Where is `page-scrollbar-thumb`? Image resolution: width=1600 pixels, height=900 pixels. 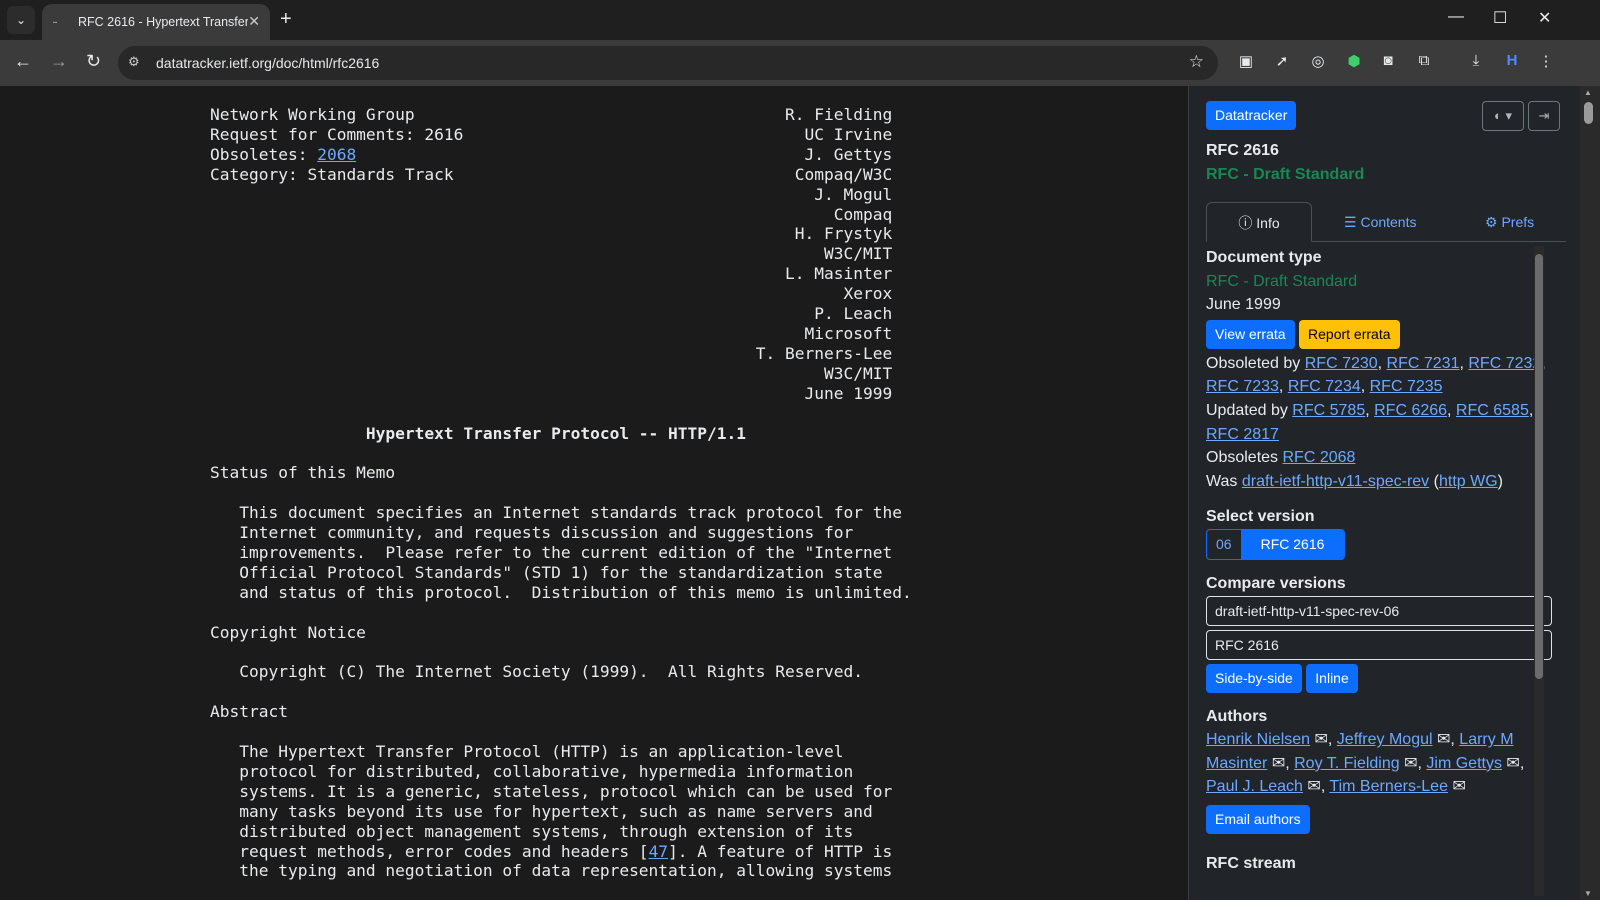
page-scrollbar-thumb is located at coordinates (1588, 113).